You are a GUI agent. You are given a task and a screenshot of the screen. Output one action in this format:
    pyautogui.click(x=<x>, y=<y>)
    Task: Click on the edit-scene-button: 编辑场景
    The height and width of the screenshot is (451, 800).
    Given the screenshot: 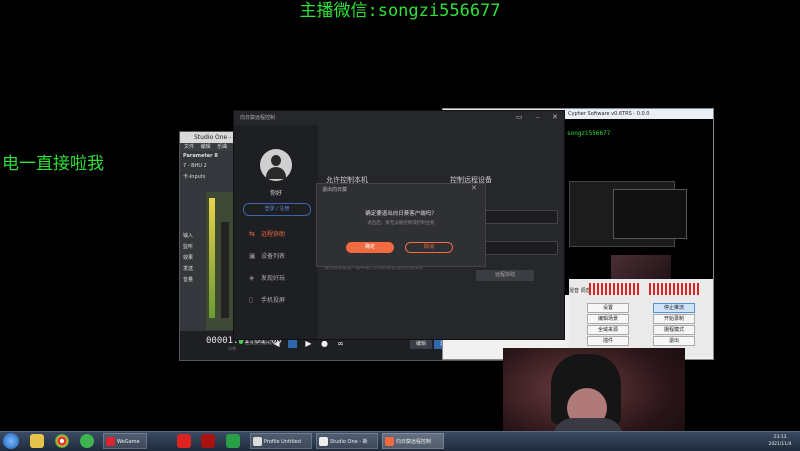 What is the action you would take?
    pyautogui.click(x=608, y=319)
    